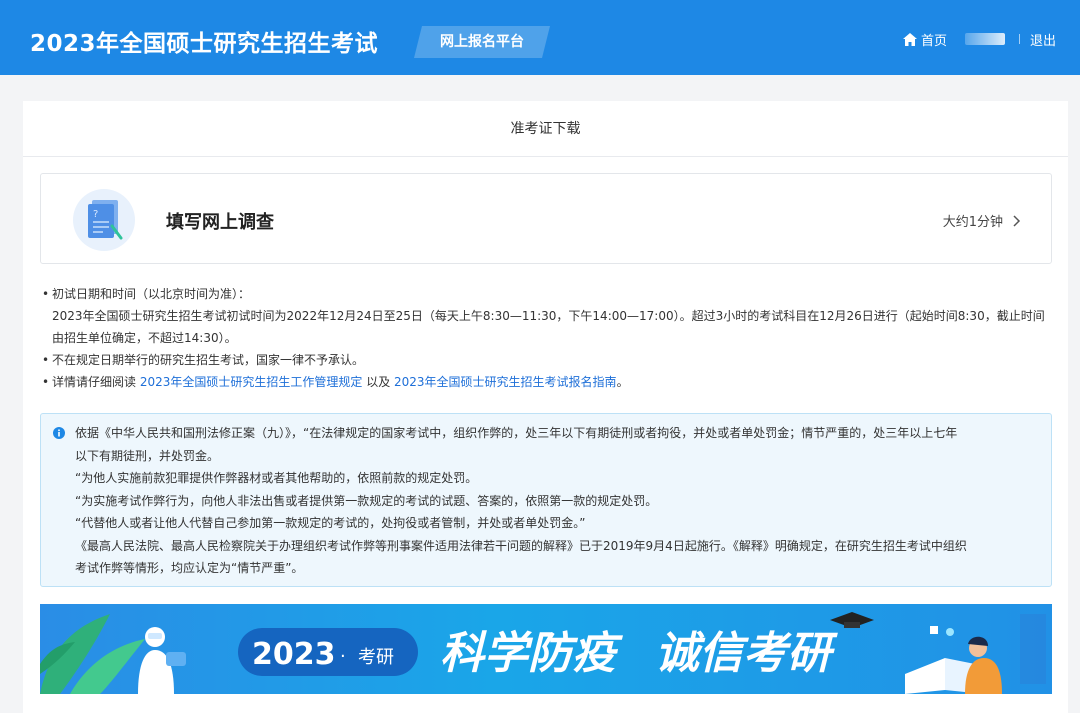 The width and height of the screenshot is (1080, 713). What do you see at coordinates (220, 222) in the screenshot?
I see `survey-title: 填写网上调查` at bounding box center [220, 222].